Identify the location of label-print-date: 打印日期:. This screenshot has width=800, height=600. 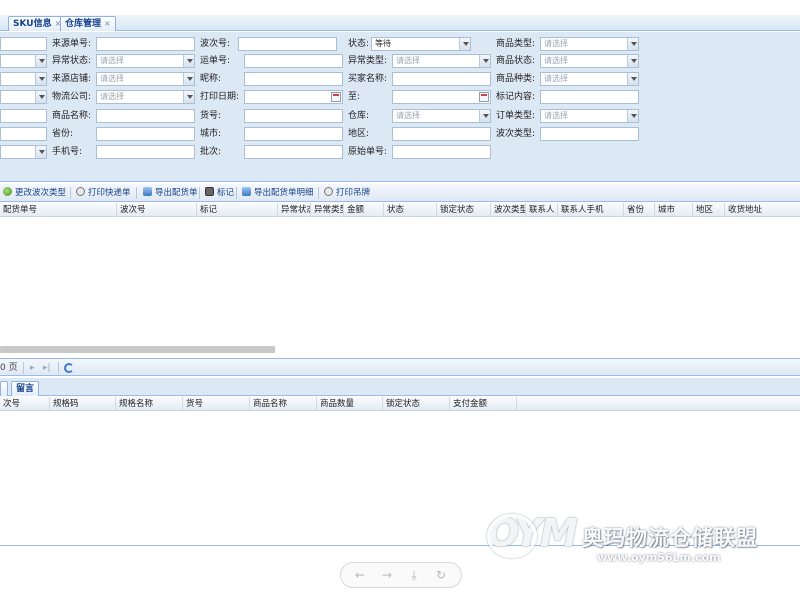
(220, 97).